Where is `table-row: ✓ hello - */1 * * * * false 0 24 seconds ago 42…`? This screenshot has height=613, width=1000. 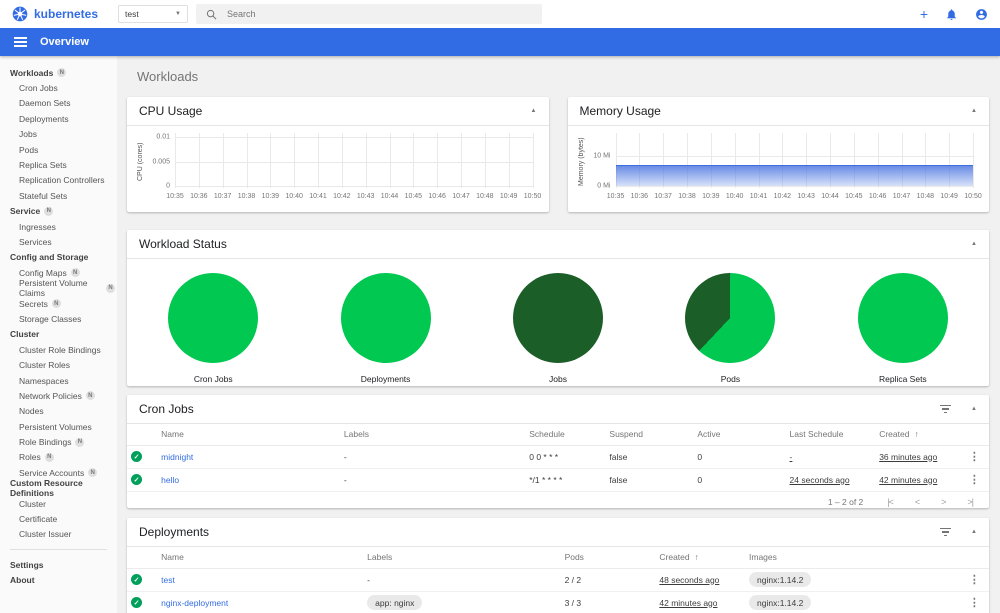
table-row: ✓ hello - */1 * * * * false 0 24 seconds ago 42… is located at coordinates (558, 480).